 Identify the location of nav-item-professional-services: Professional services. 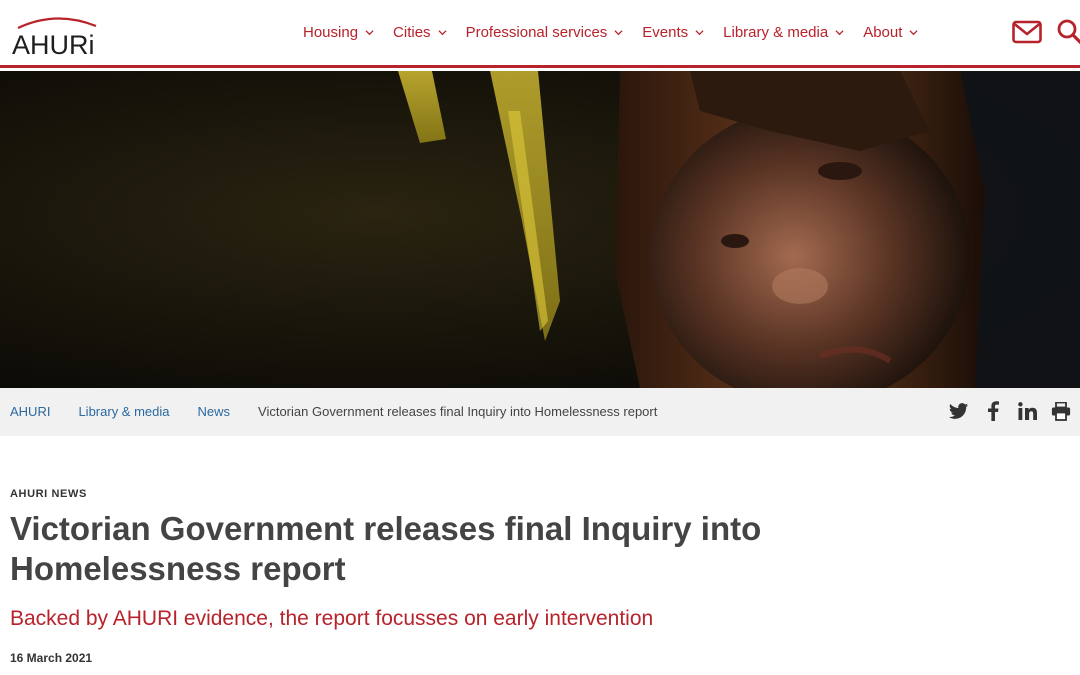
(545, 32).